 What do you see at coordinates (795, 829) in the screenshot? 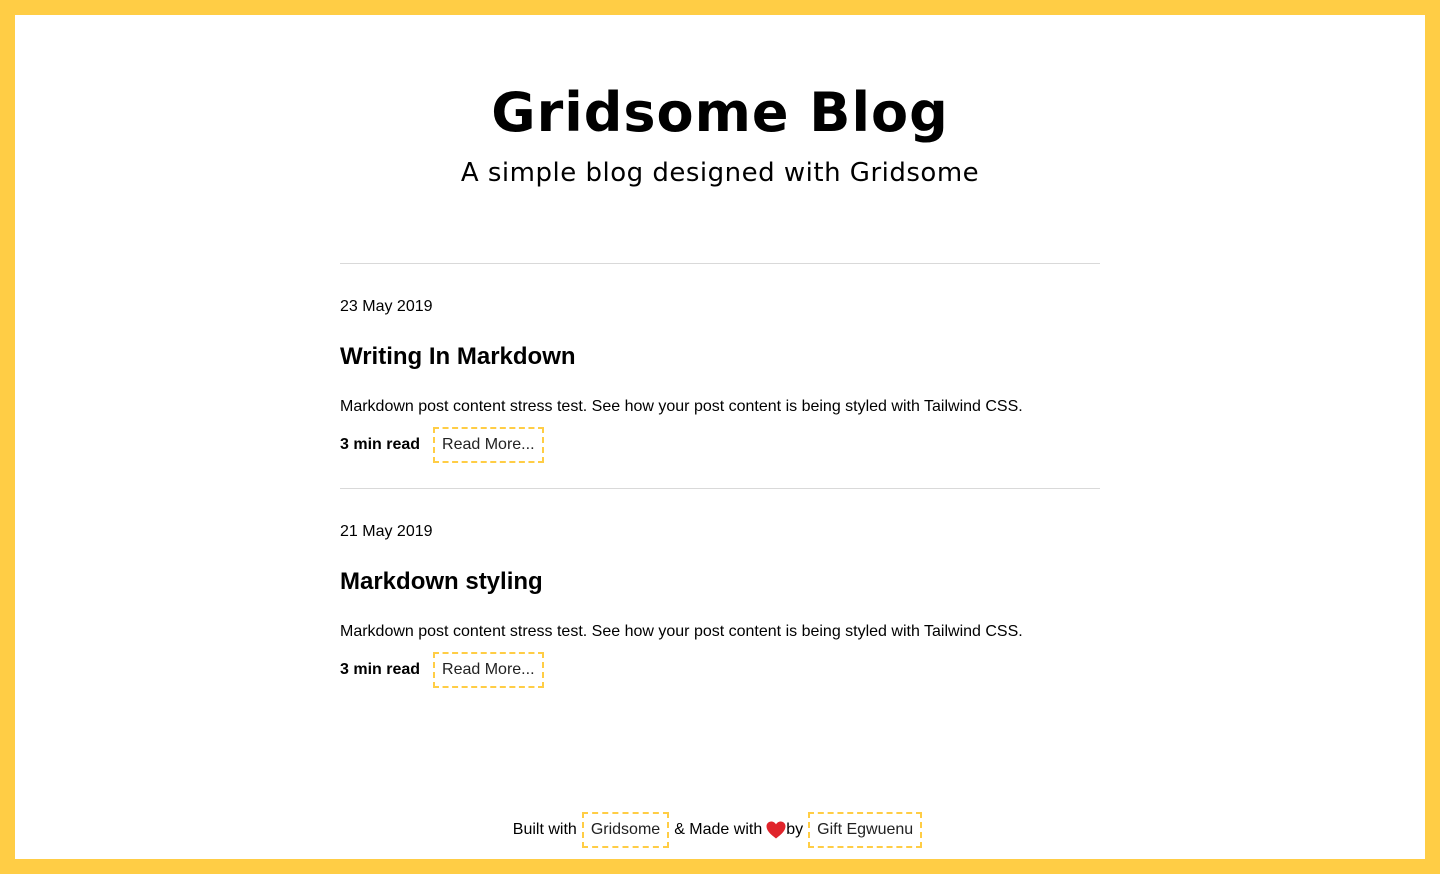
I see `footer-by-text: by` at bounding box center [795, 829].